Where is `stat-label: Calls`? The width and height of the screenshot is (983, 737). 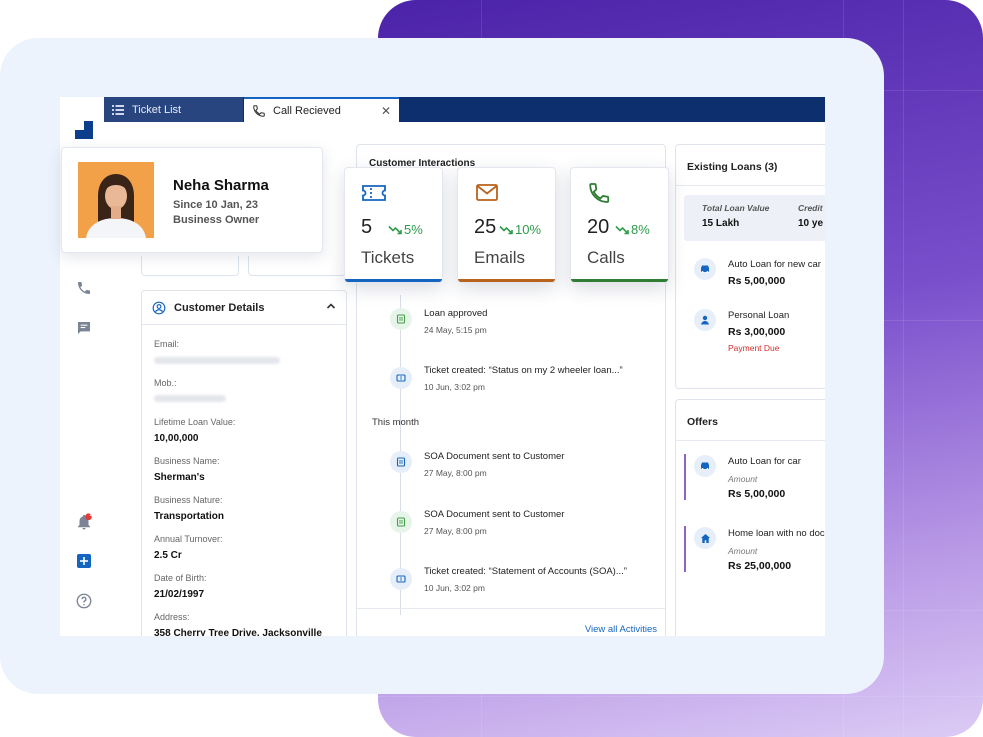
stat-label: Calls is located at coordinates (606, 257).